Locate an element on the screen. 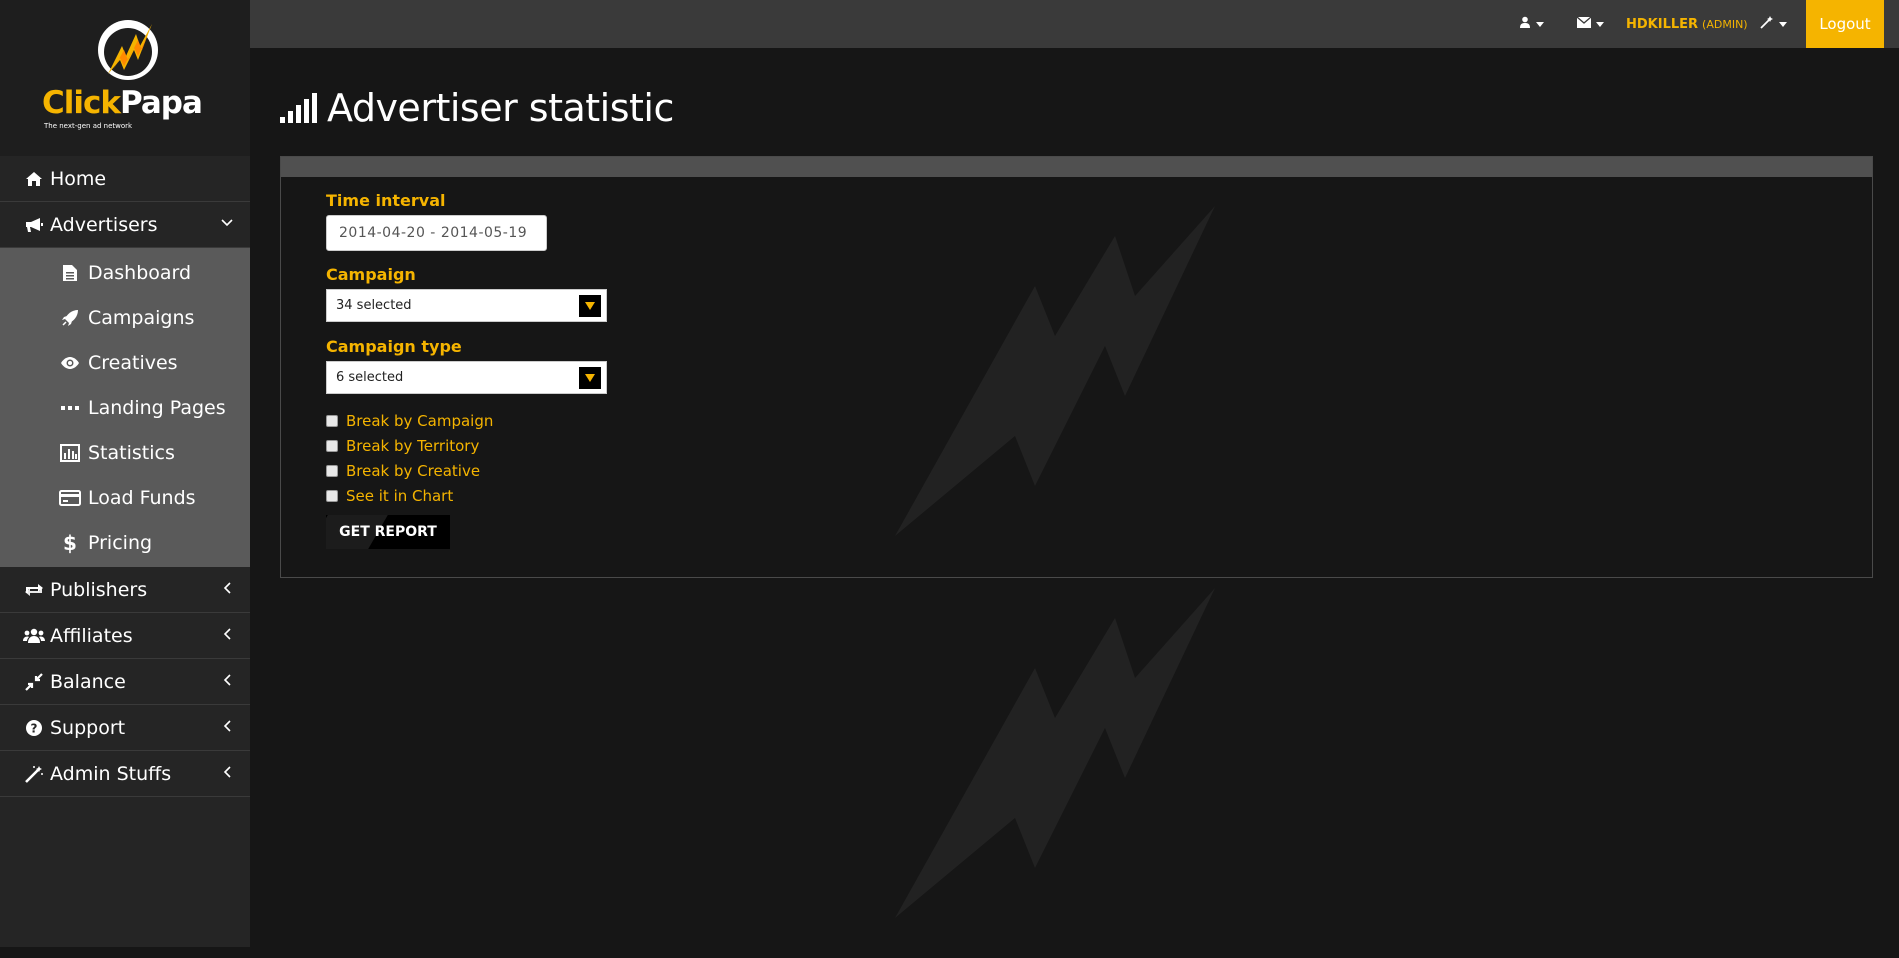  sidebar-item-support: ? Support is located at coordinates (125, 728).